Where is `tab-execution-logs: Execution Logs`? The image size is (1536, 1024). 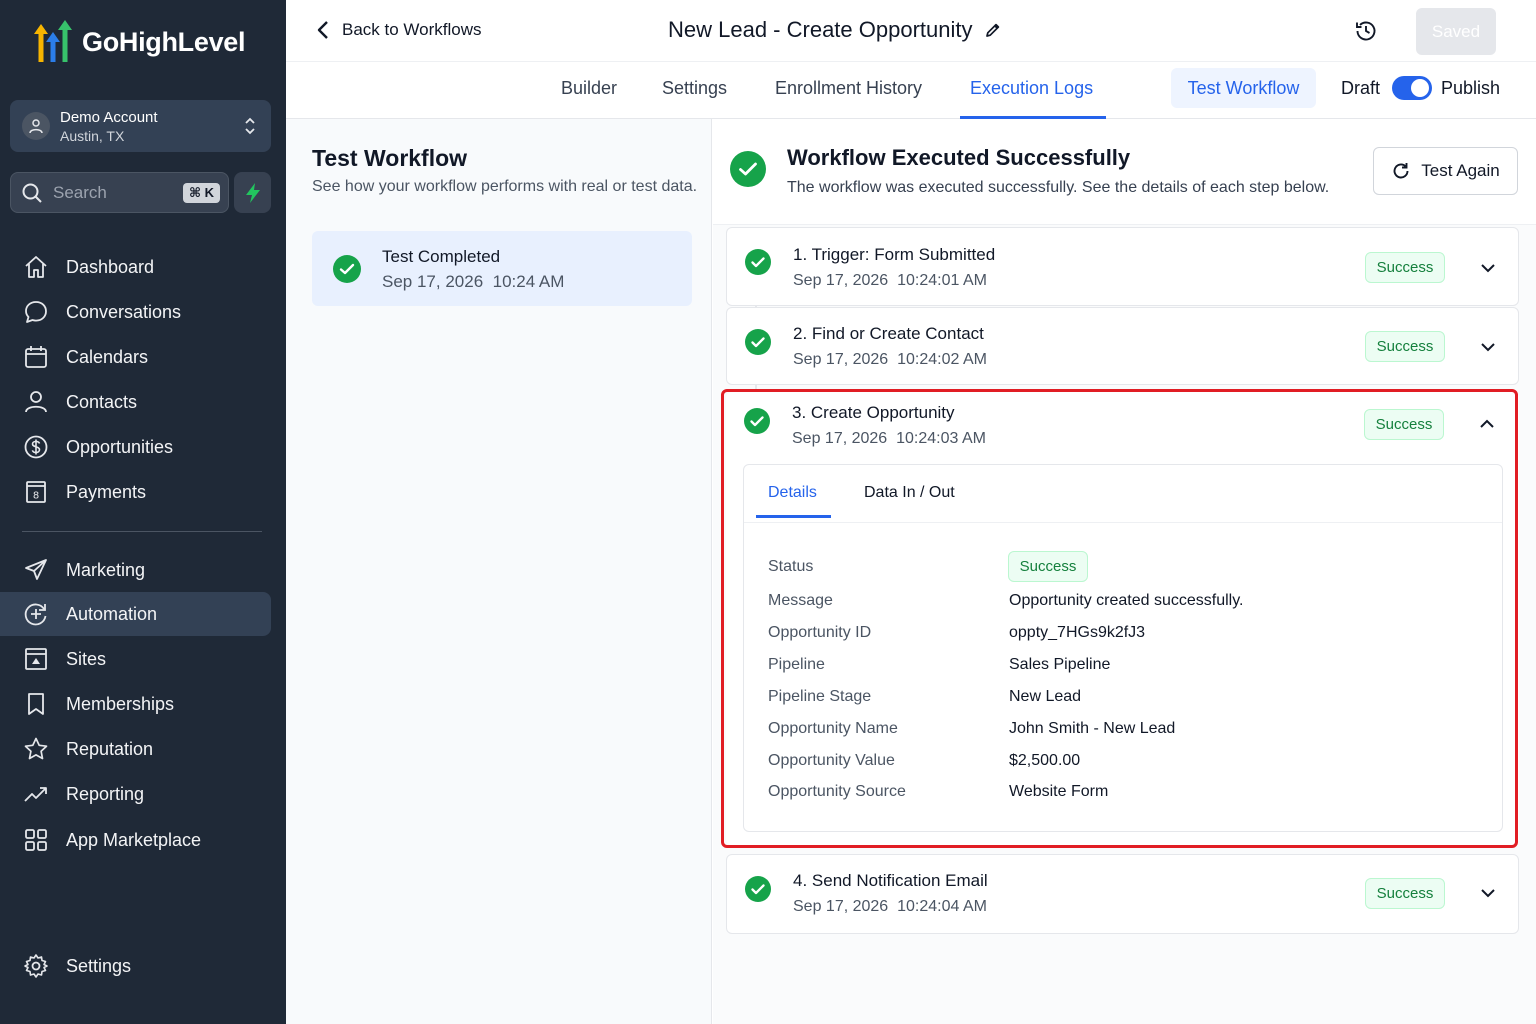
tab-execution-logs: Execution Logs is located at coordinates (1031, 88).